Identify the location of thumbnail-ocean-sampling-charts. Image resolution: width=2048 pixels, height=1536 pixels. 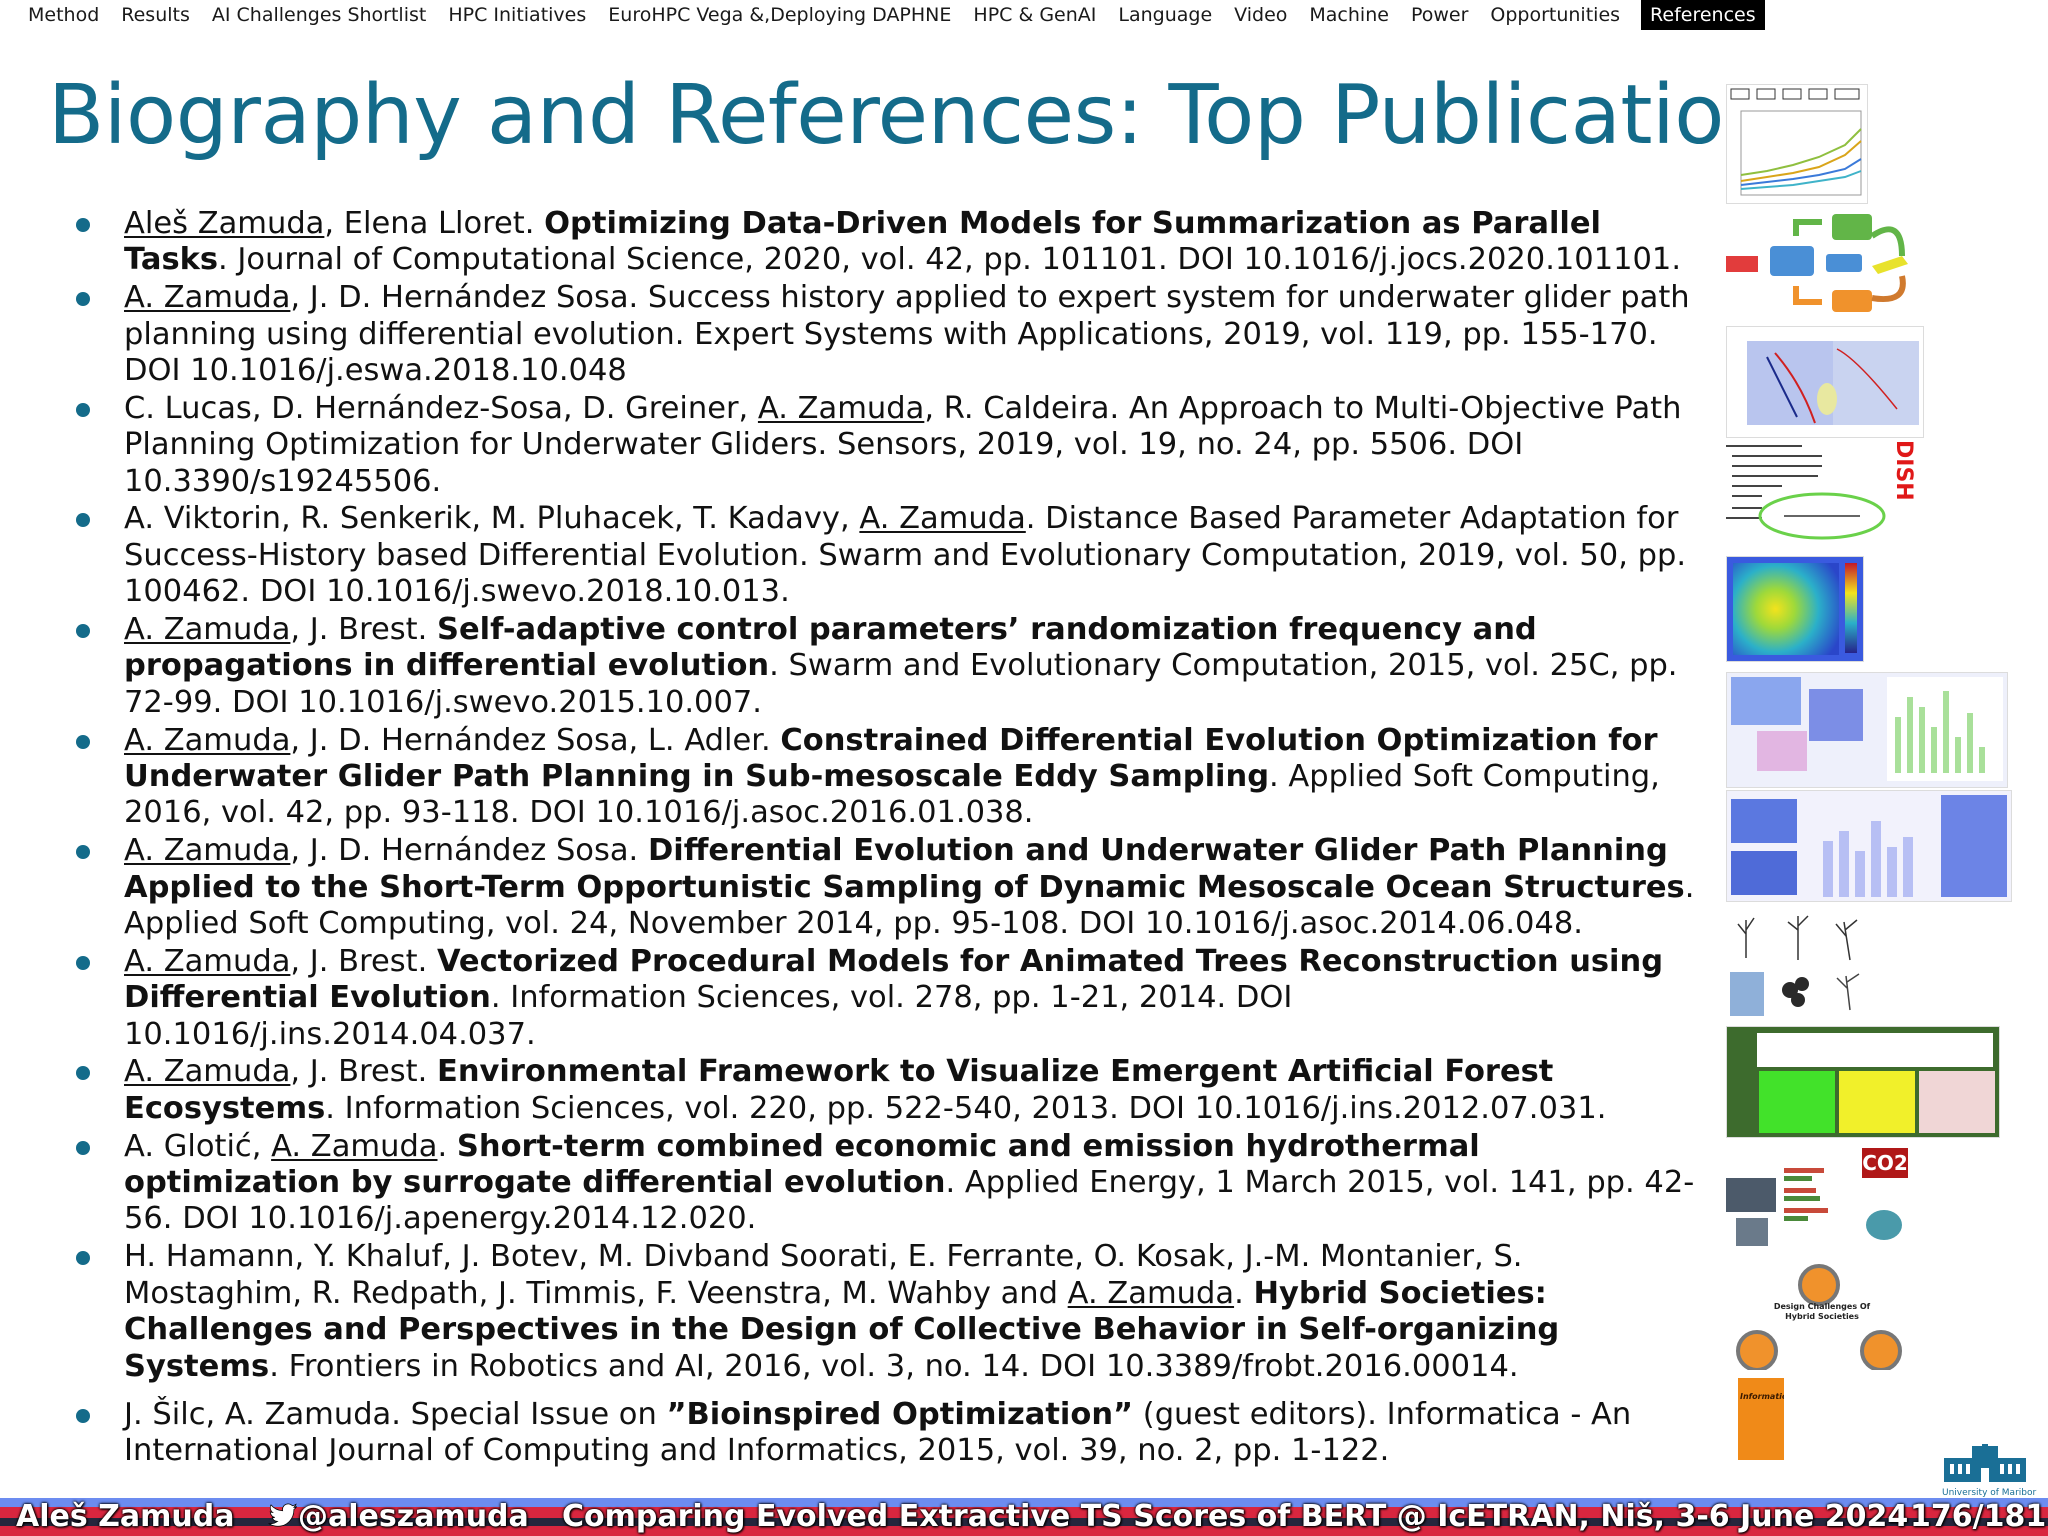
(1869, 846).